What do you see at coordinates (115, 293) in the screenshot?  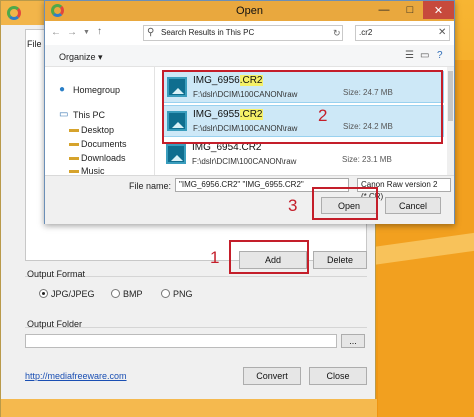 I see `bmp-radio` at bounding box center [115, 293].